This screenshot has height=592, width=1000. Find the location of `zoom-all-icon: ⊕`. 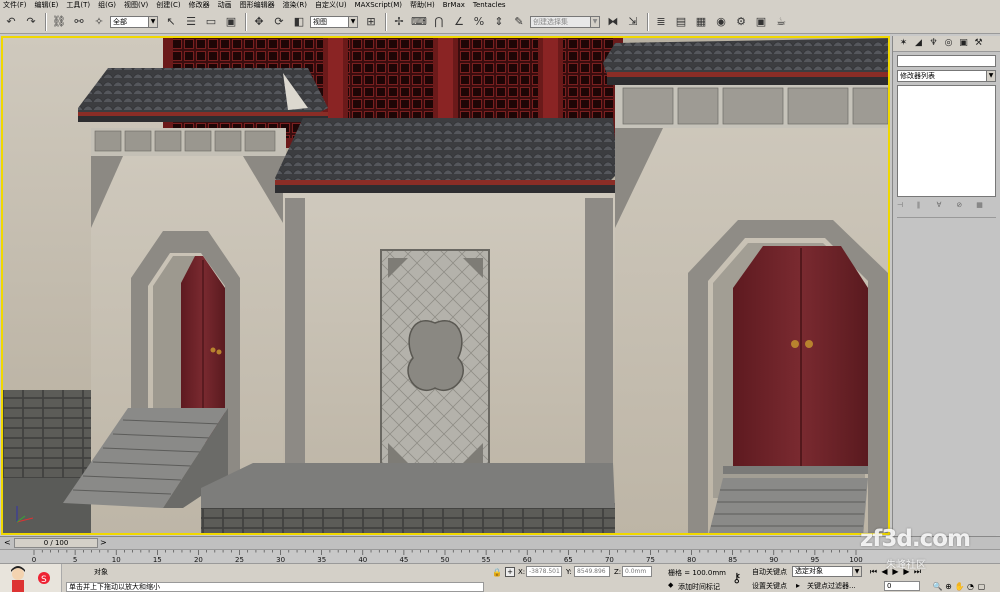

zoom-all-icon: ⊕ is located at coordinates (948, 586).